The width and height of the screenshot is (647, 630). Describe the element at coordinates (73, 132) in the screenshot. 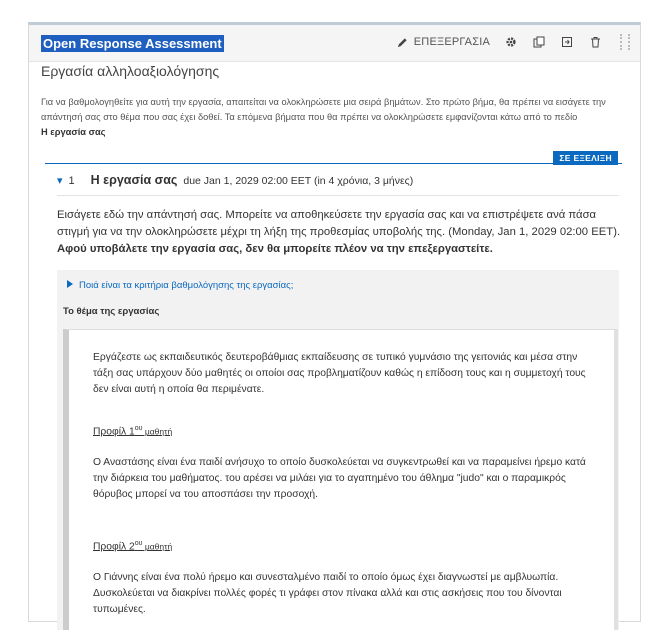

I see `instructions-bold-field: Η εργασία σας` at that location.